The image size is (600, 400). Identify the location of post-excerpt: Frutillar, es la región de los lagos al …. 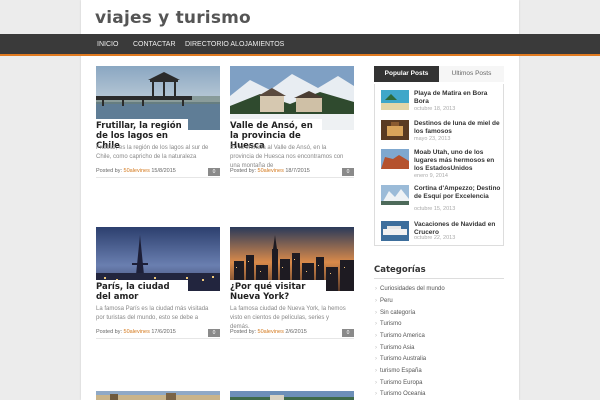
(152, 152).